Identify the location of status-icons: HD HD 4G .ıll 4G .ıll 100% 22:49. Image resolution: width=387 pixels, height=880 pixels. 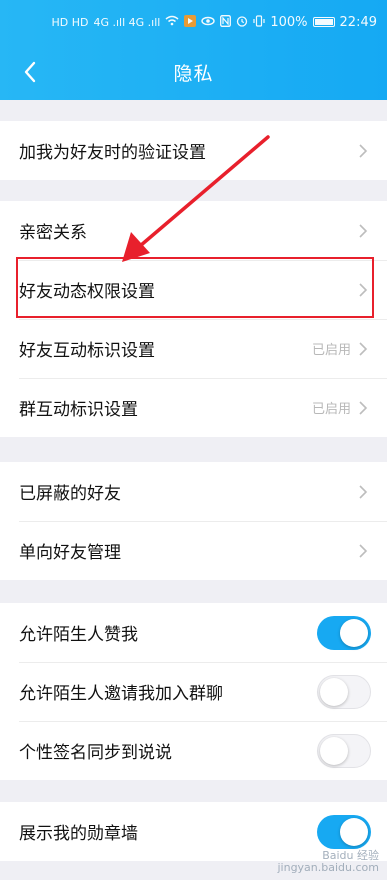
(214, 22).